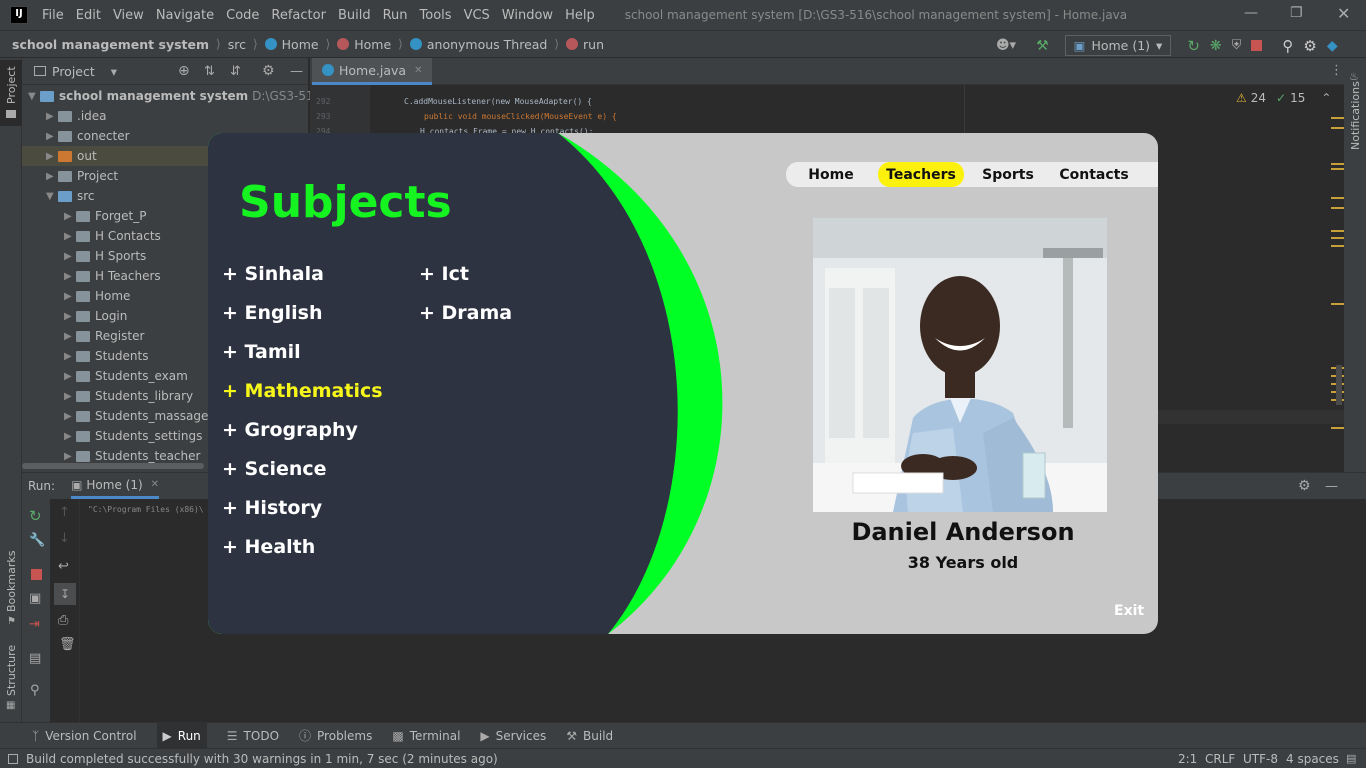 This screenshot has height=768, width=1366. I want to click on subject-health: + Health, so click(268, 547).